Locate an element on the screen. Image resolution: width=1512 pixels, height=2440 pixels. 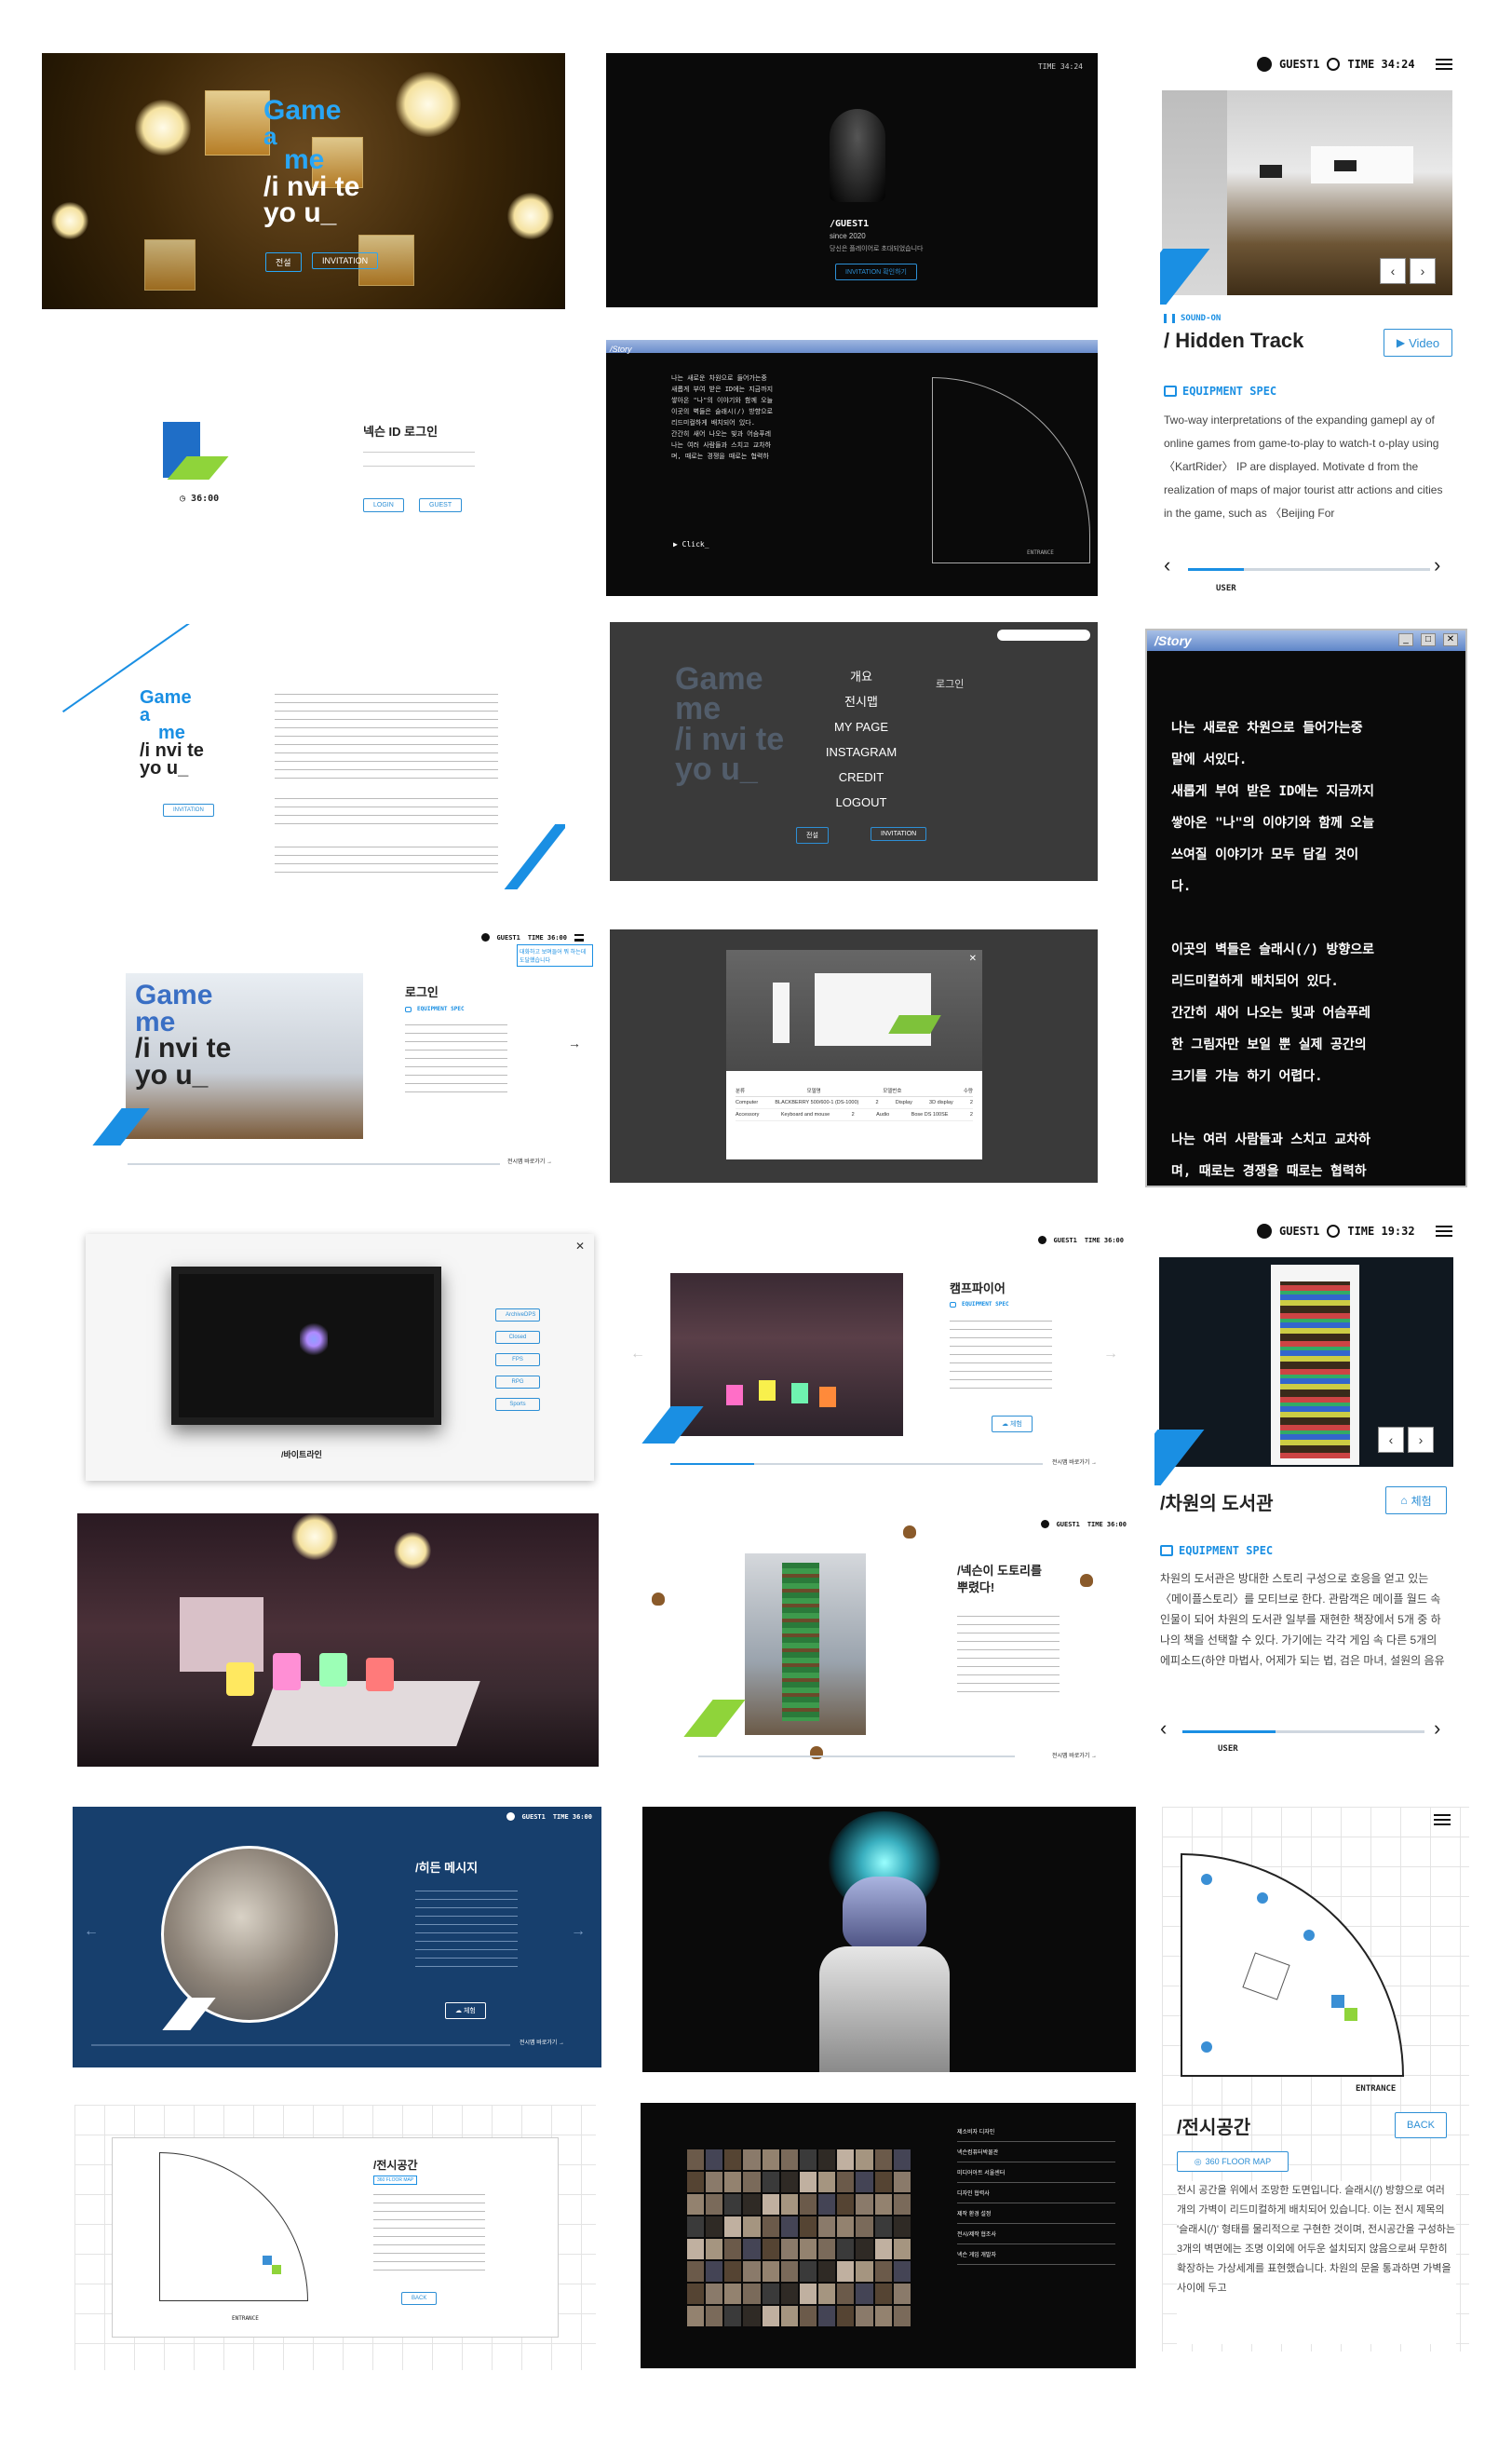
video-button: ▶ Video is located at coordinates (1418, 343).